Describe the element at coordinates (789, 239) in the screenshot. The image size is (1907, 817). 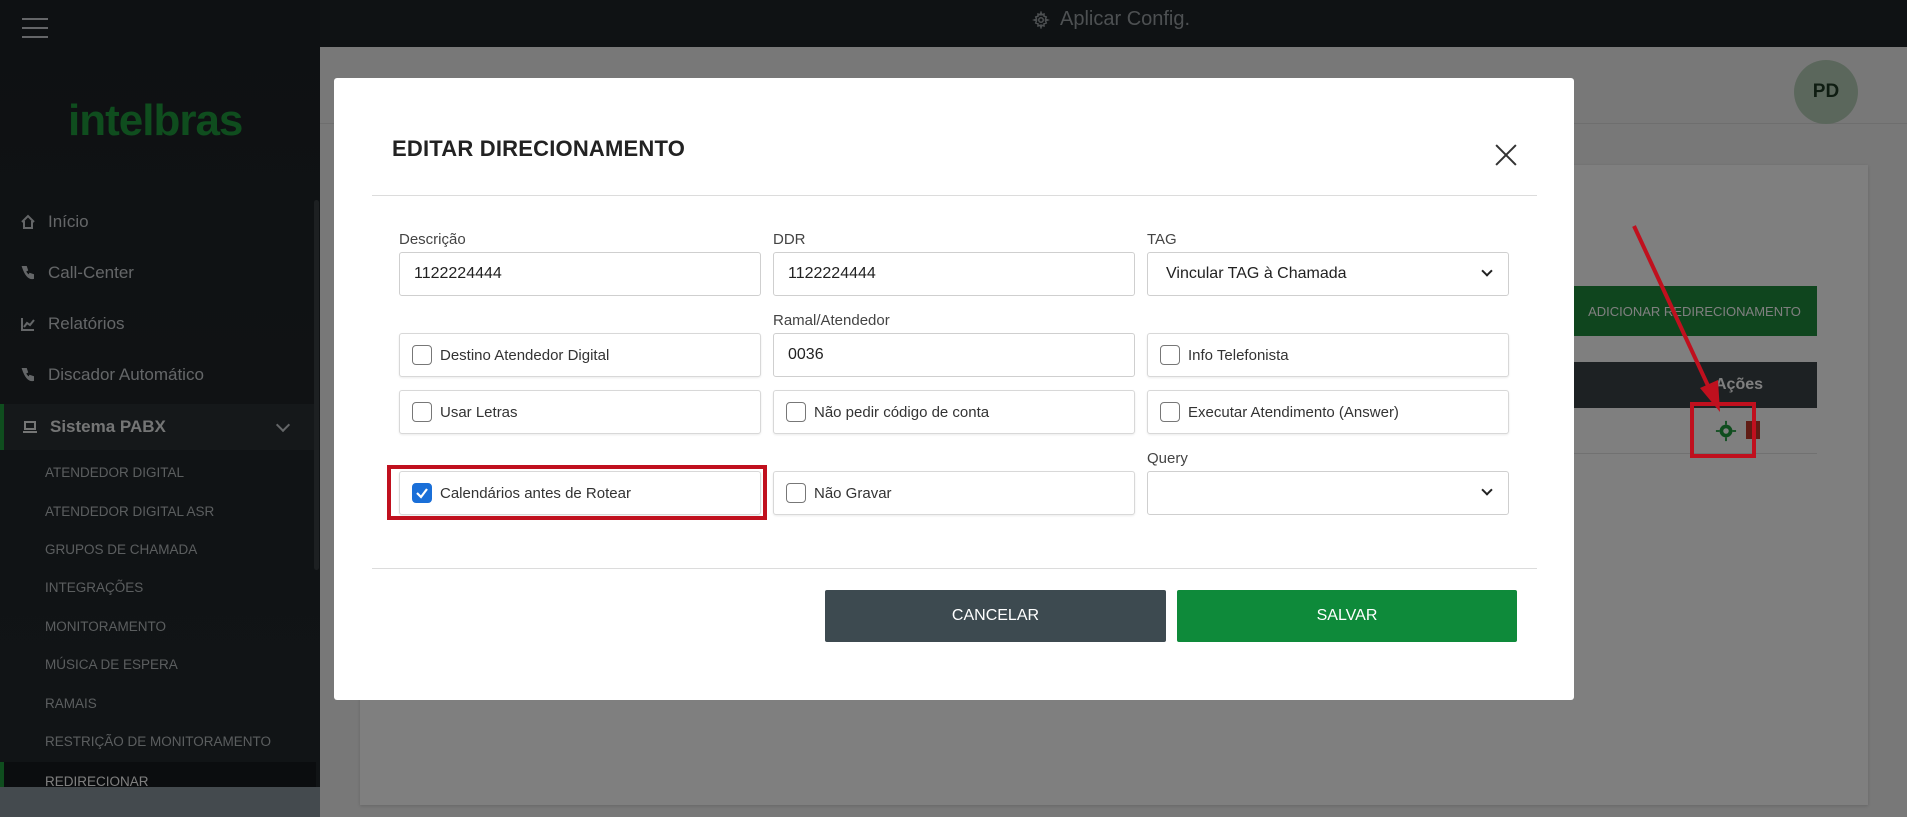
I see `ddr-label: DDR` at that location.